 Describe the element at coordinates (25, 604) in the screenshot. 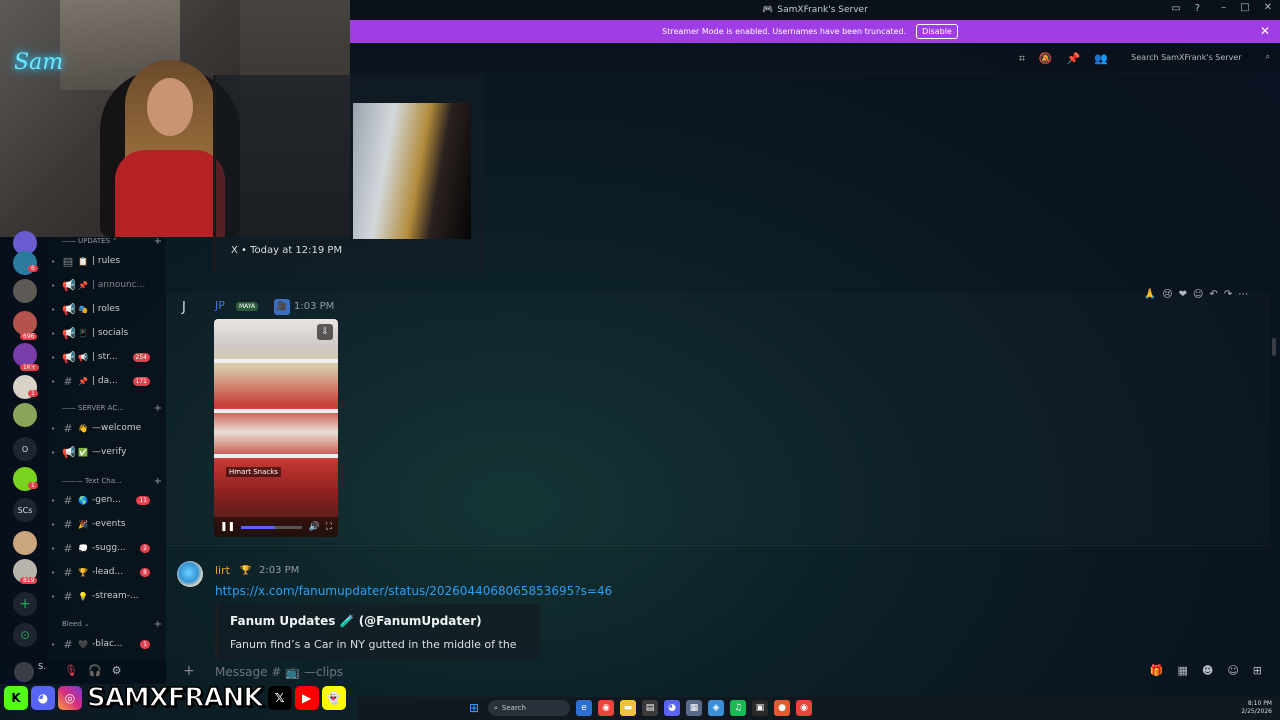

I see `add-server-icon: +` at that location.